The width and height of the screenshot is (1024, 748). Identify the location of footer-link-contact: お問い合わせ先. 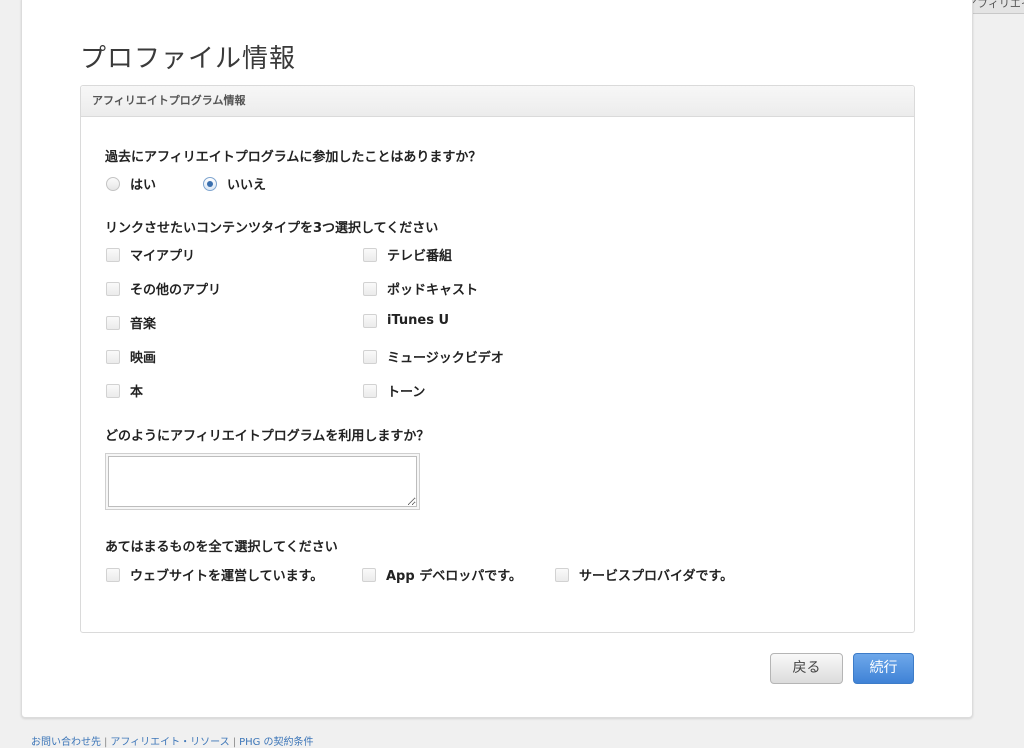
(66, 742).